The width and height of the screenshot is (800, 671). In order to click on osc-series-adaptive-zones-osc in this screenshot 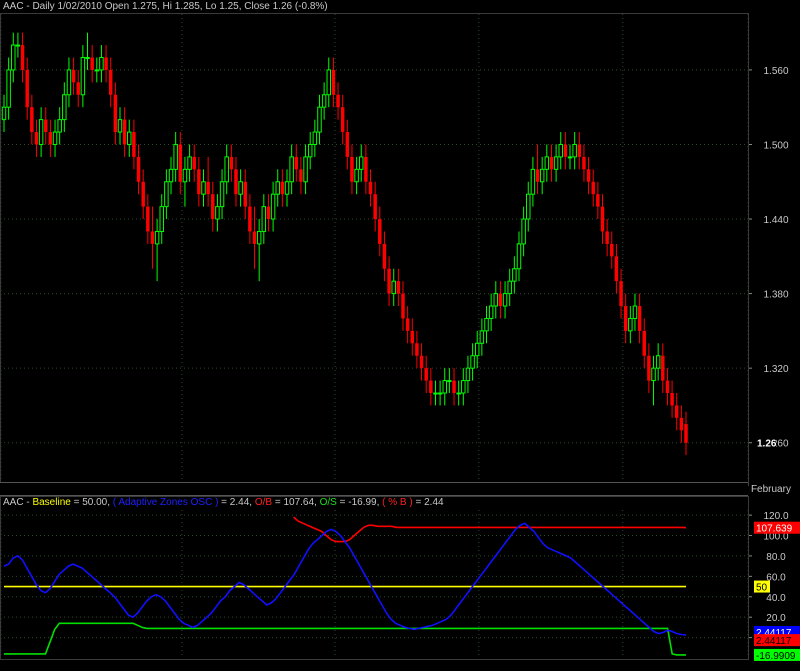, I will do `click(345, 579)`.